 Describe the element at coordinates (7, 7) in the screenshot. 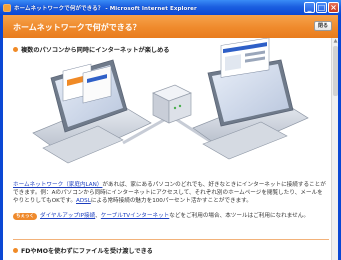

I see `ie-app-icon` at that location.